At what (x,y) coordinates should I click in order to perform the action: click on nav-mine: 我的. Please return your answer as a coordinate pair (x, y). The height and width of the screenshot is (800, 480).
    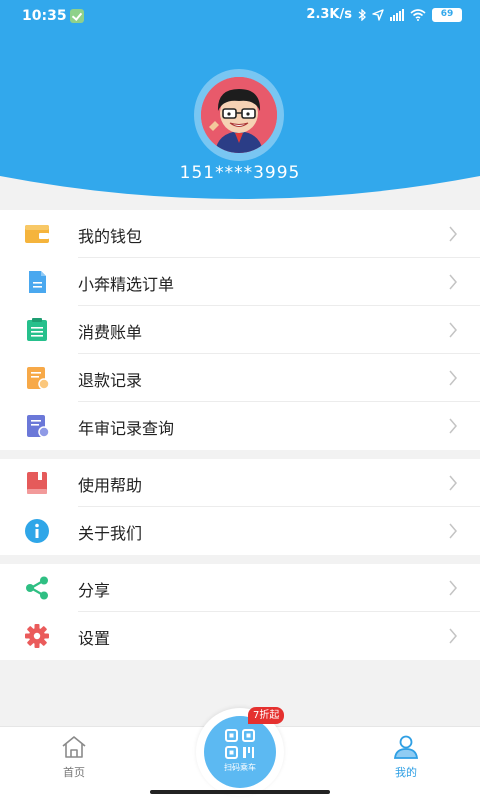
    Looking at the image, I should click on (406, 757).